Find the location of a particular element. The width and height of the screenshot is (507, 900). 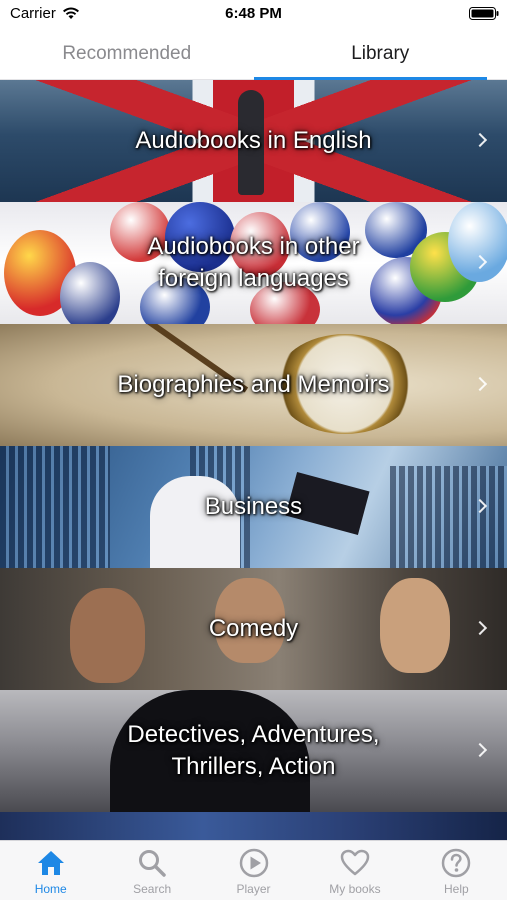

tab-help: Help is located at coordinates (456, 870).